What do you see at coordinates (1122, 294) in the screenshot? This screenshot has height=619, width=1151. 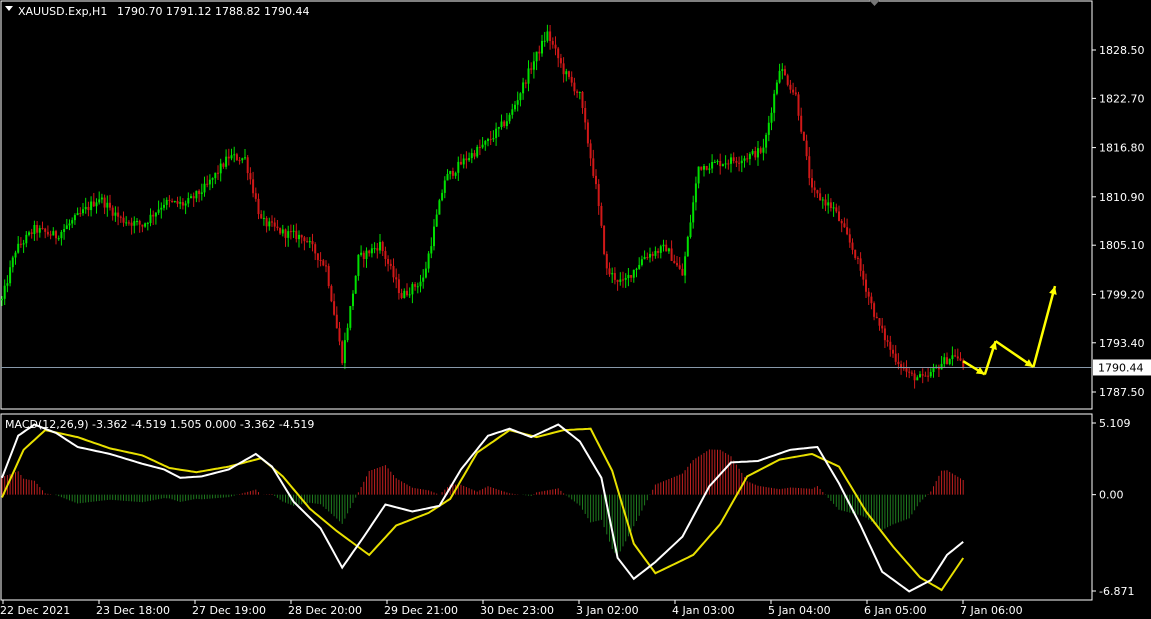 I see `price-axis-label: 1799.20` at bounding box center [1122, 294].